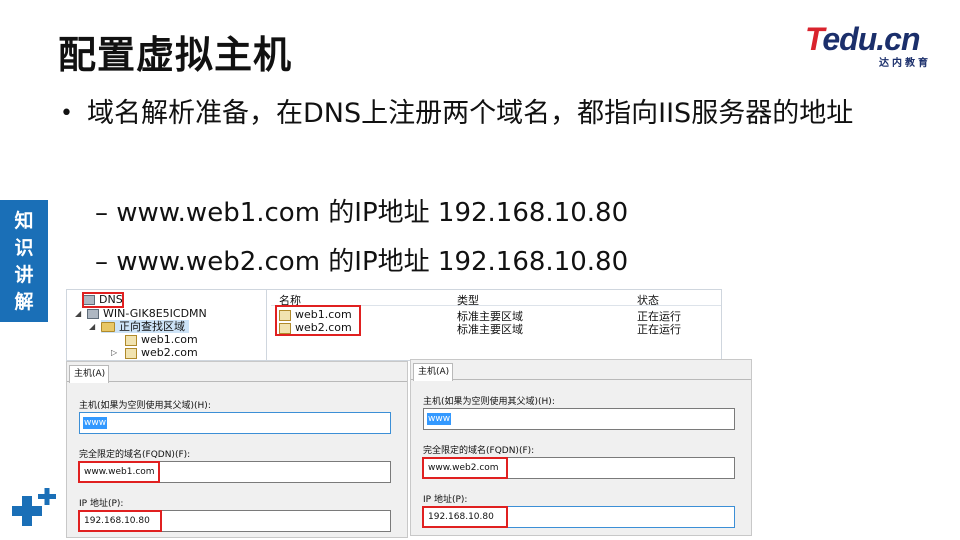 The width and height of the screenshot is (960, 540). What do you see at coordinates (24, 248) in the screenshot?
I see `side-tab-char: 识` at bounding box center [24, 248].